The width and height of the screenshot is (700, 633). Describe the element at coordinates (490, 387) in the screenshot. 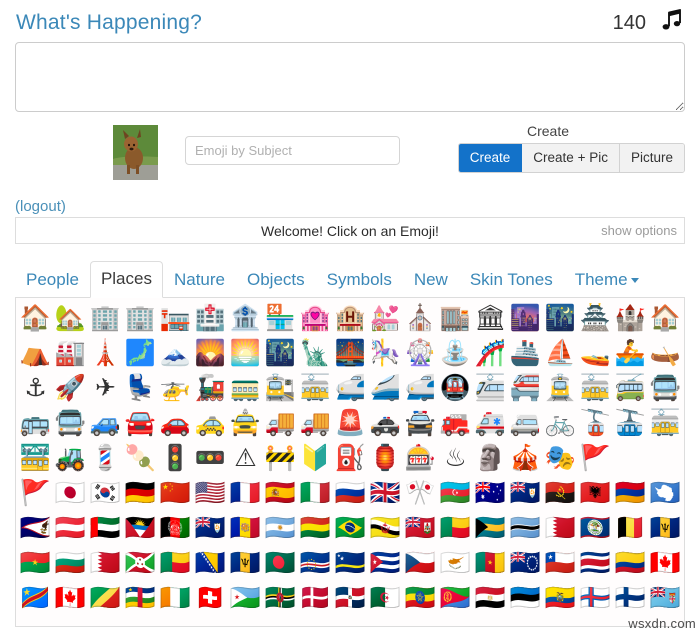

I see `emoji-cell: 🚈` at that location.